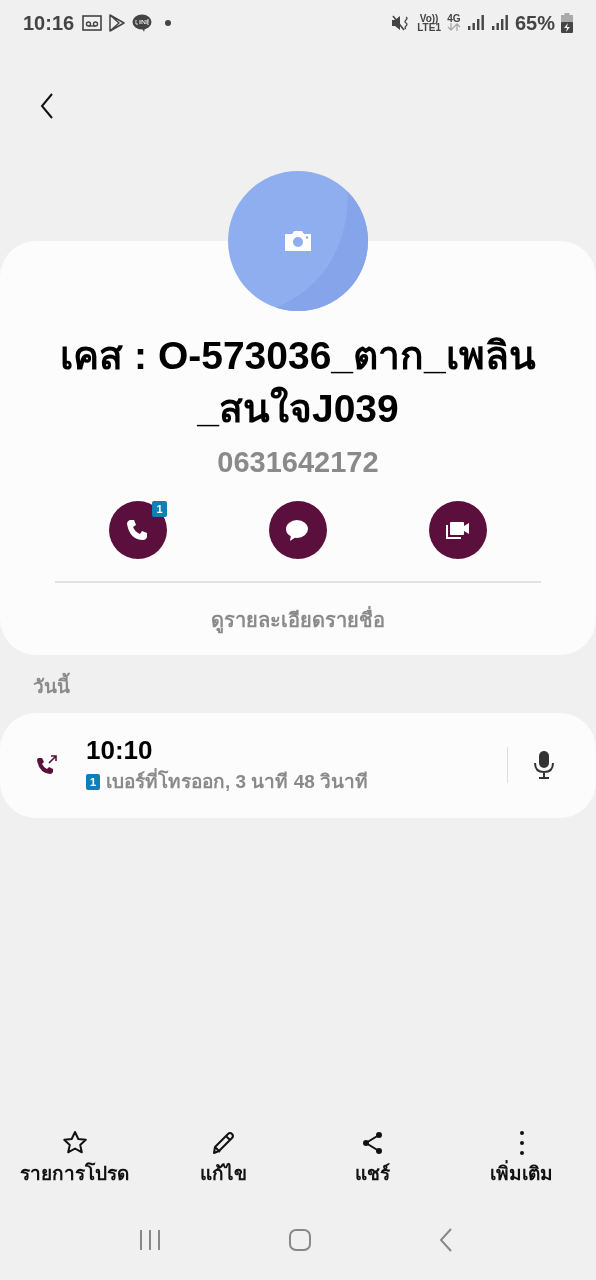  Describe the element at coordinates (117, 22) in the screenshot. I see `play-store-icon` at that location.